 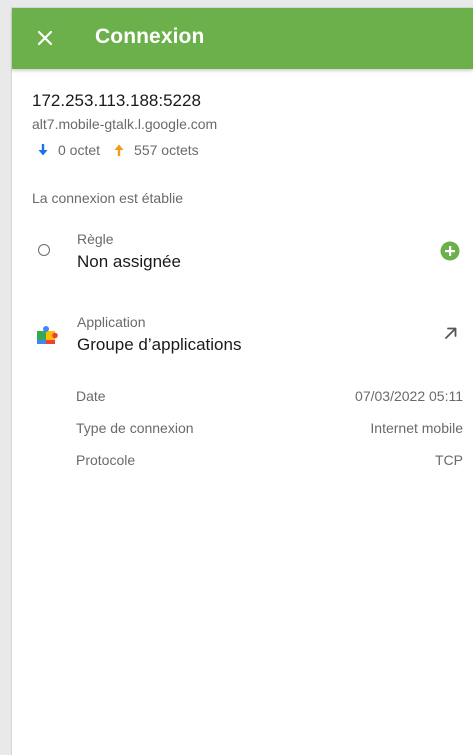 I want to click on detail-value: Internet mobile, so click(x=416, y=428).